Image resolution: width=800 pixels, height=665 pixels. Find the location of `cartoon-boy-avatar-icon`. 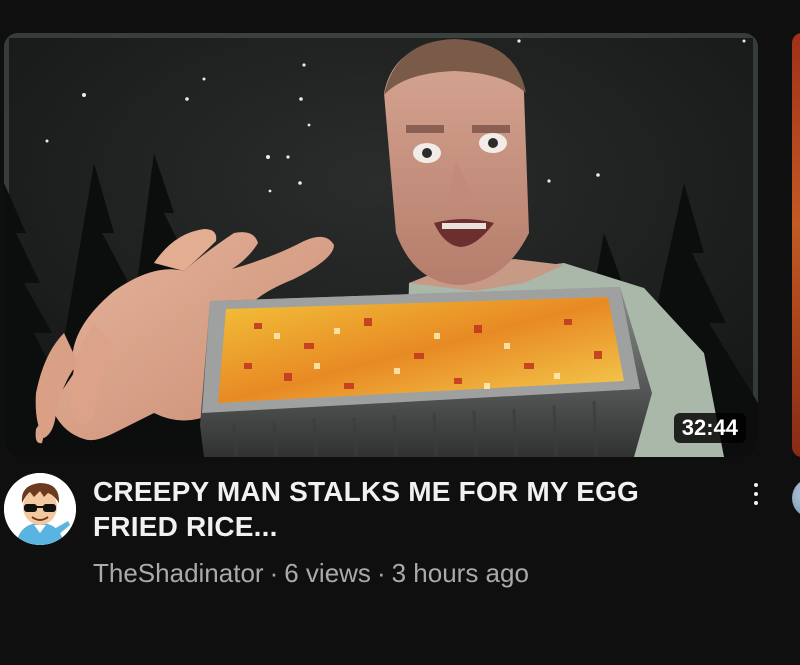

cartoon-boy-avatar-icon is located at coordinates (40, 509).